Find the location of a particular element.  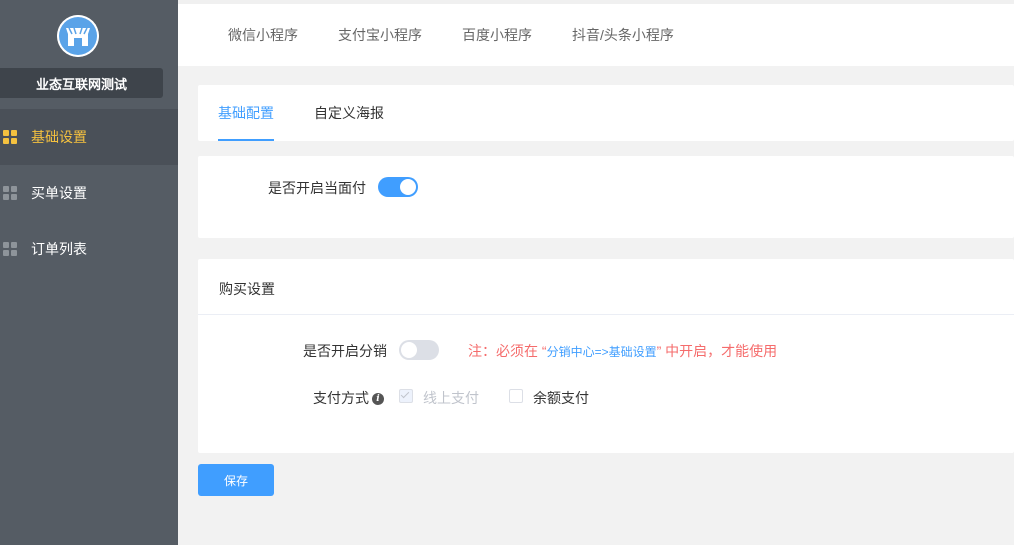

store-icon is located at coordinates (78, 36).